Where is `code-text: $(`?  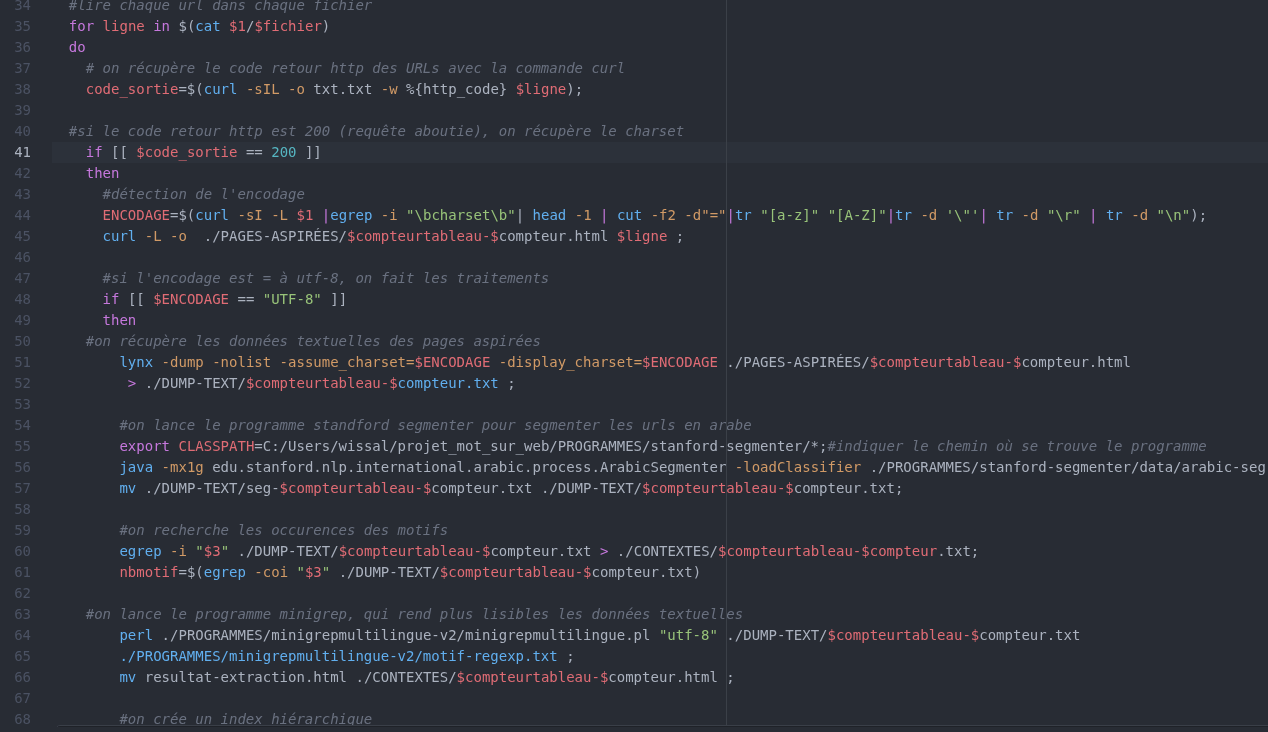 code-text: $( is located at coordinates (187, 26).